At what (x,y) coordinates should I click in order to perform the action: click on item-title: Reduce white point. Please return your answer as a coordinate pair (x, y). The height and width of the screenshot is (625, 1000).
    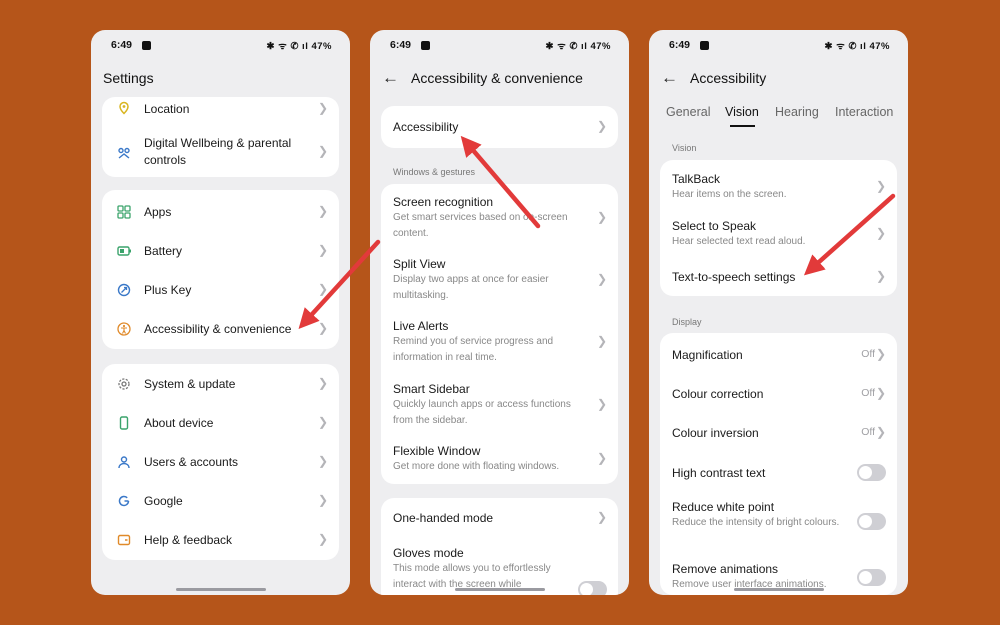
    Looking at the image, I should click on (723, 507).